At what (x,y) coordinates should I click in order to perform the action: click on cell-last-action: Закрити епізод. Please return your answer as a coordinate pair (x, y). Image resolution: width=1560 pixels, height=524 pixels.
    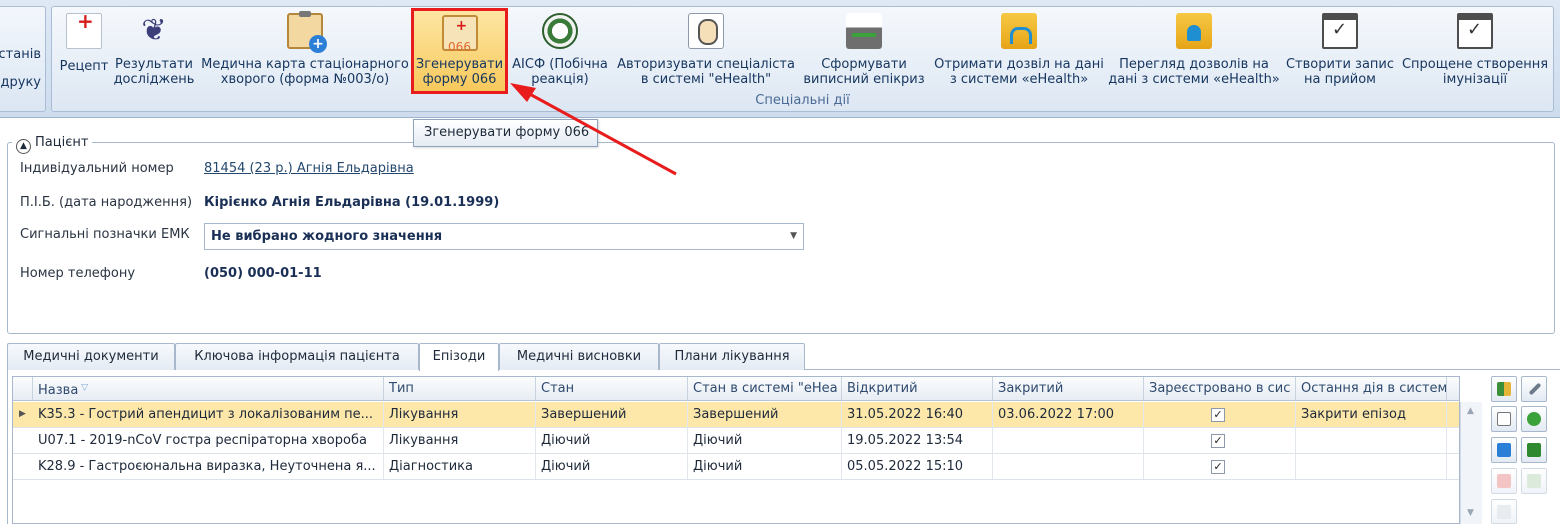
    Looking at the image, I should click on (1371, 414).